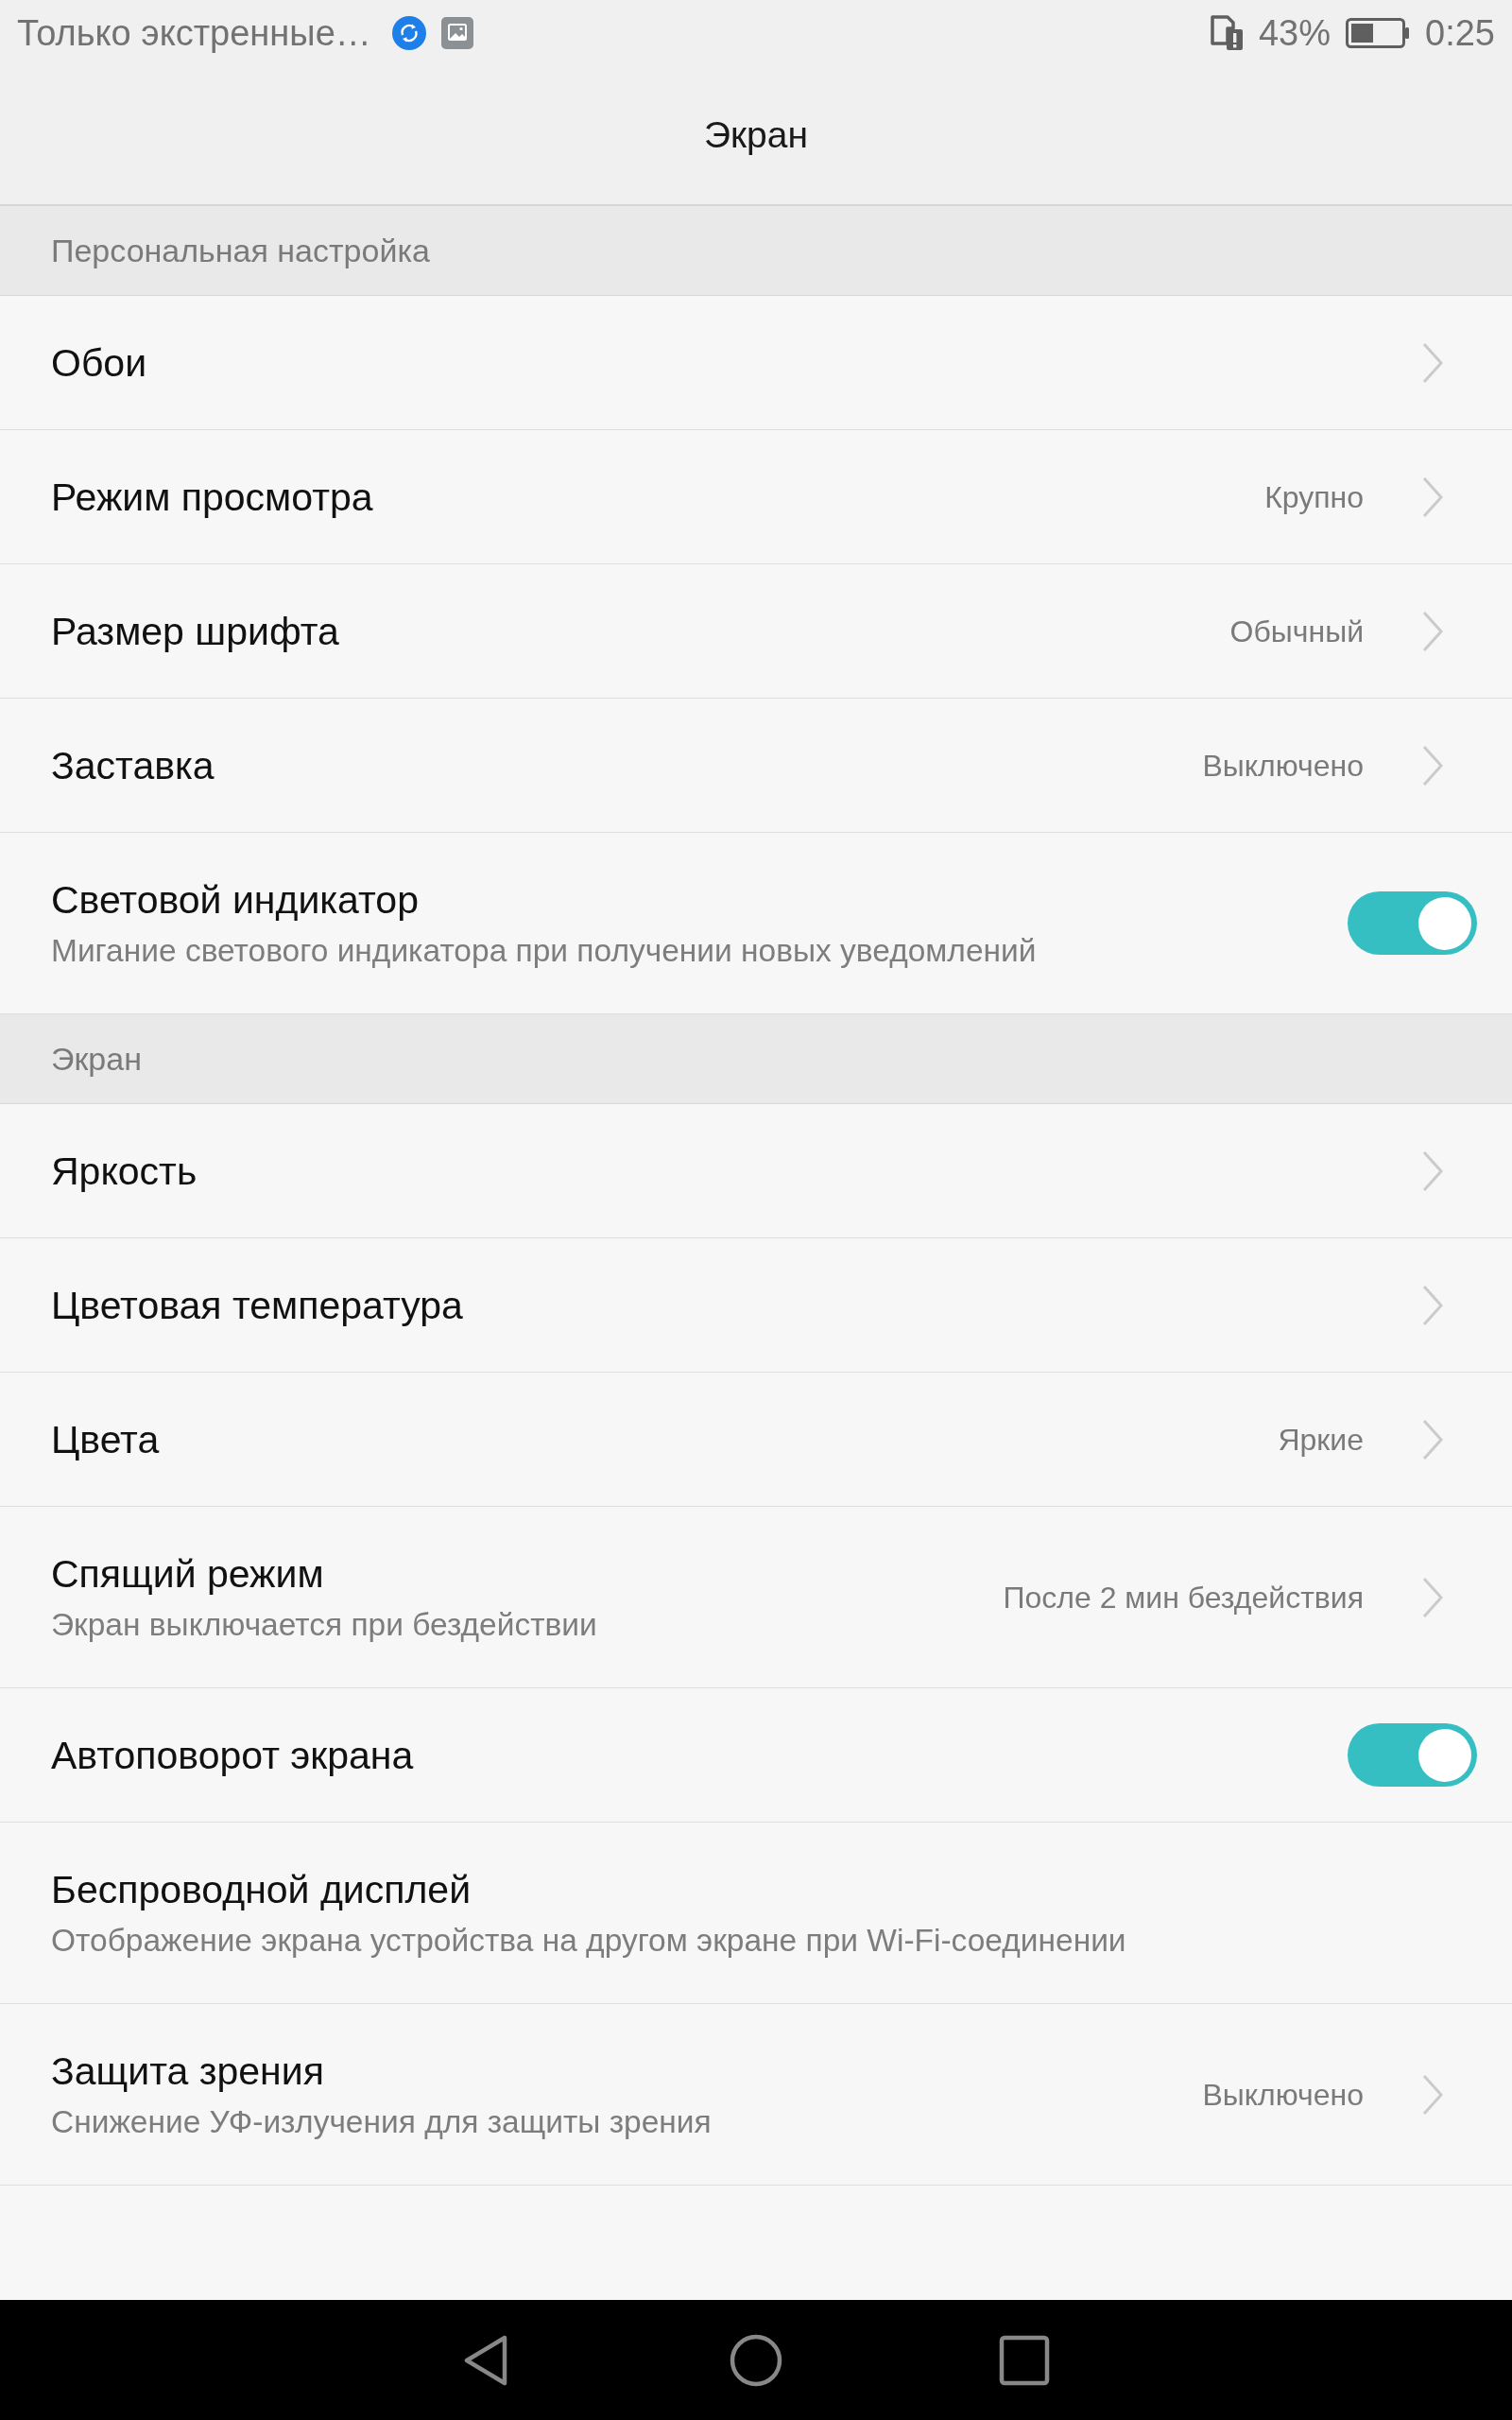 The height and width of the screenshot is (2420, 1512). Describe the element at coordinates (124, 1171) in the screenshot. I see `setting-title: Яркость` at that location.